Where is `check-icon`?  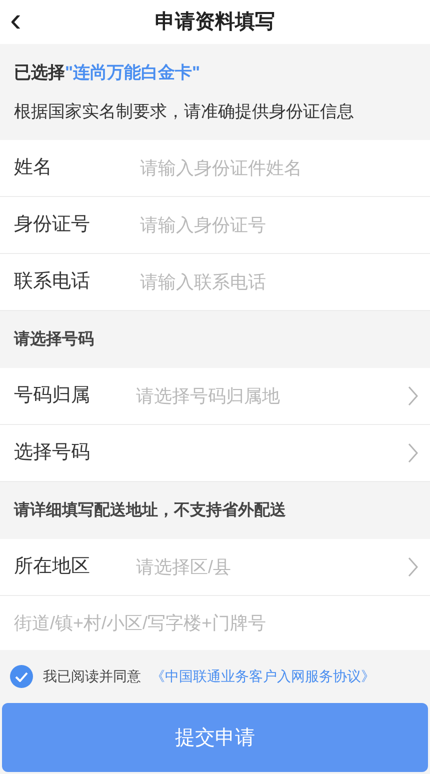 check-icon is located at coordinates (21, 677).